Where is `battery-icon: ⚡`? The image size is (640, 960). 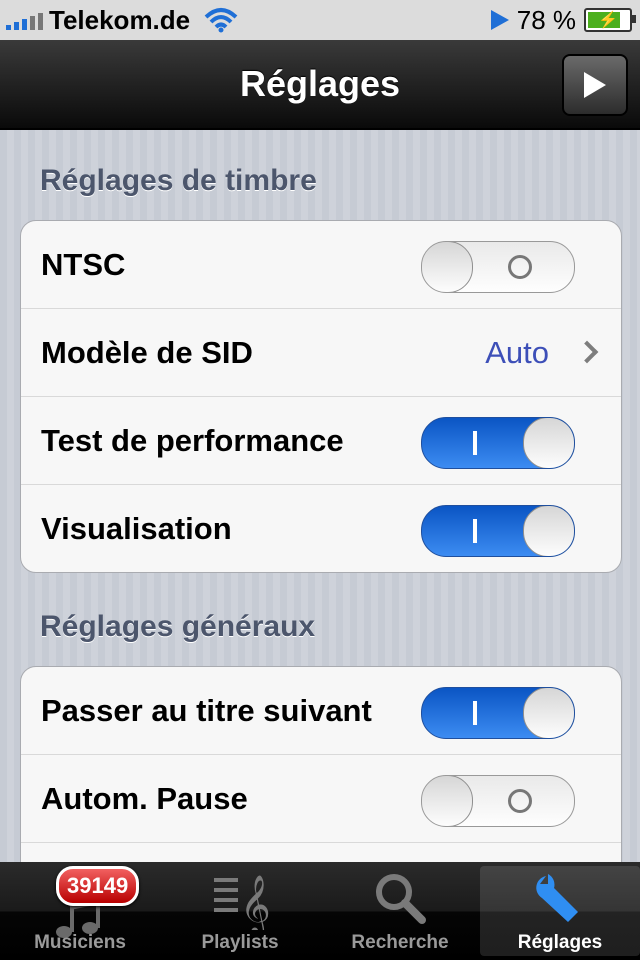 battery-icon: ⚡ is located at coordinates (610, 20).